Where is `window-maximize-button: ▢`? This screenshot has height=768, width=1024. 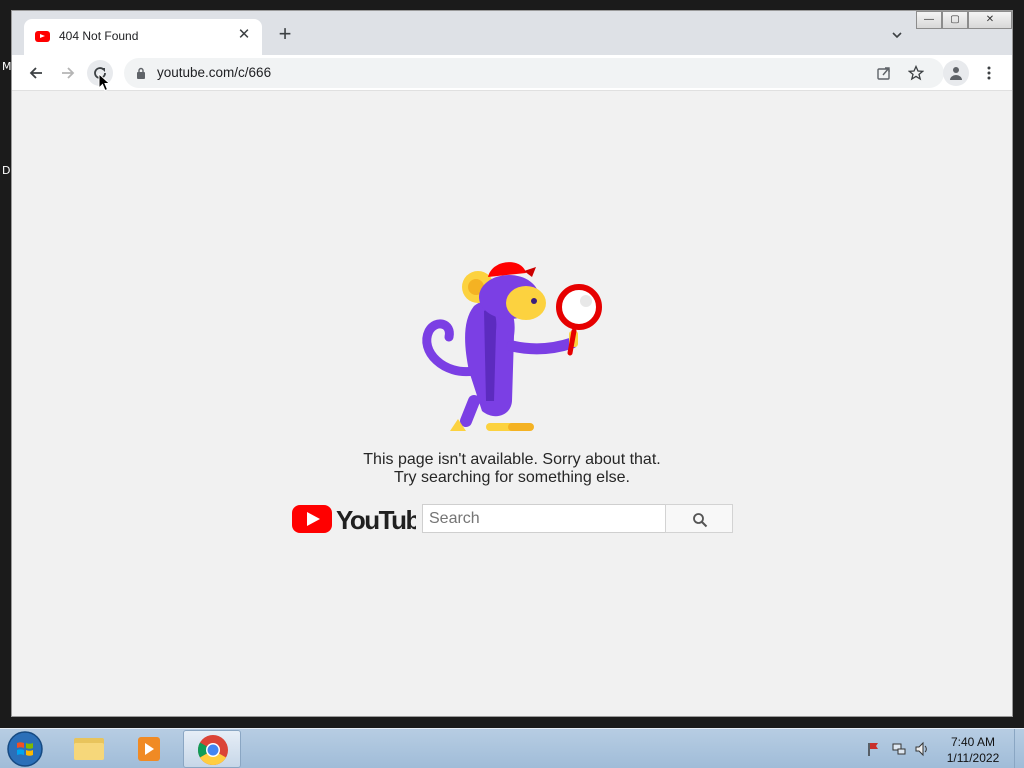
window-maximize-button: ▢ is located at coordinates (955, 20).